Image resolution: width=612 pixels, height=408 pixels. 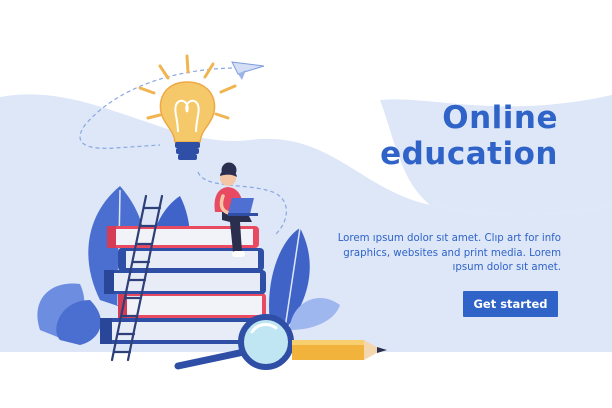 I want to click on paper-plane-icon, so click(x=248, y=70).